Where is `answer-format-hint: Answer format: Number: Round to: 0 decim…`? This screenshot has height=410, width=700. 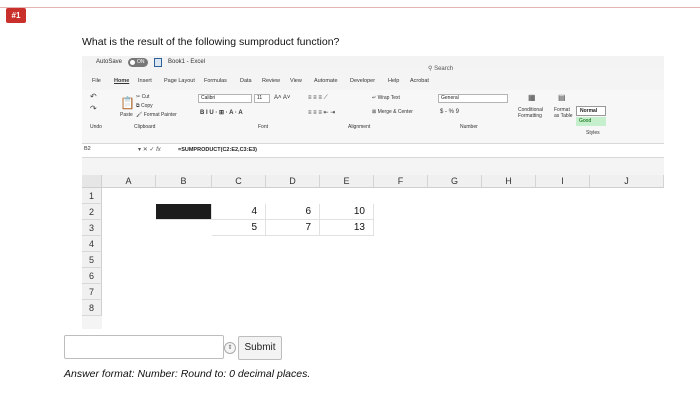
answer-format-hint: Answer format: Number: Round to: 0 decim… is located at coordinates (187, 374).